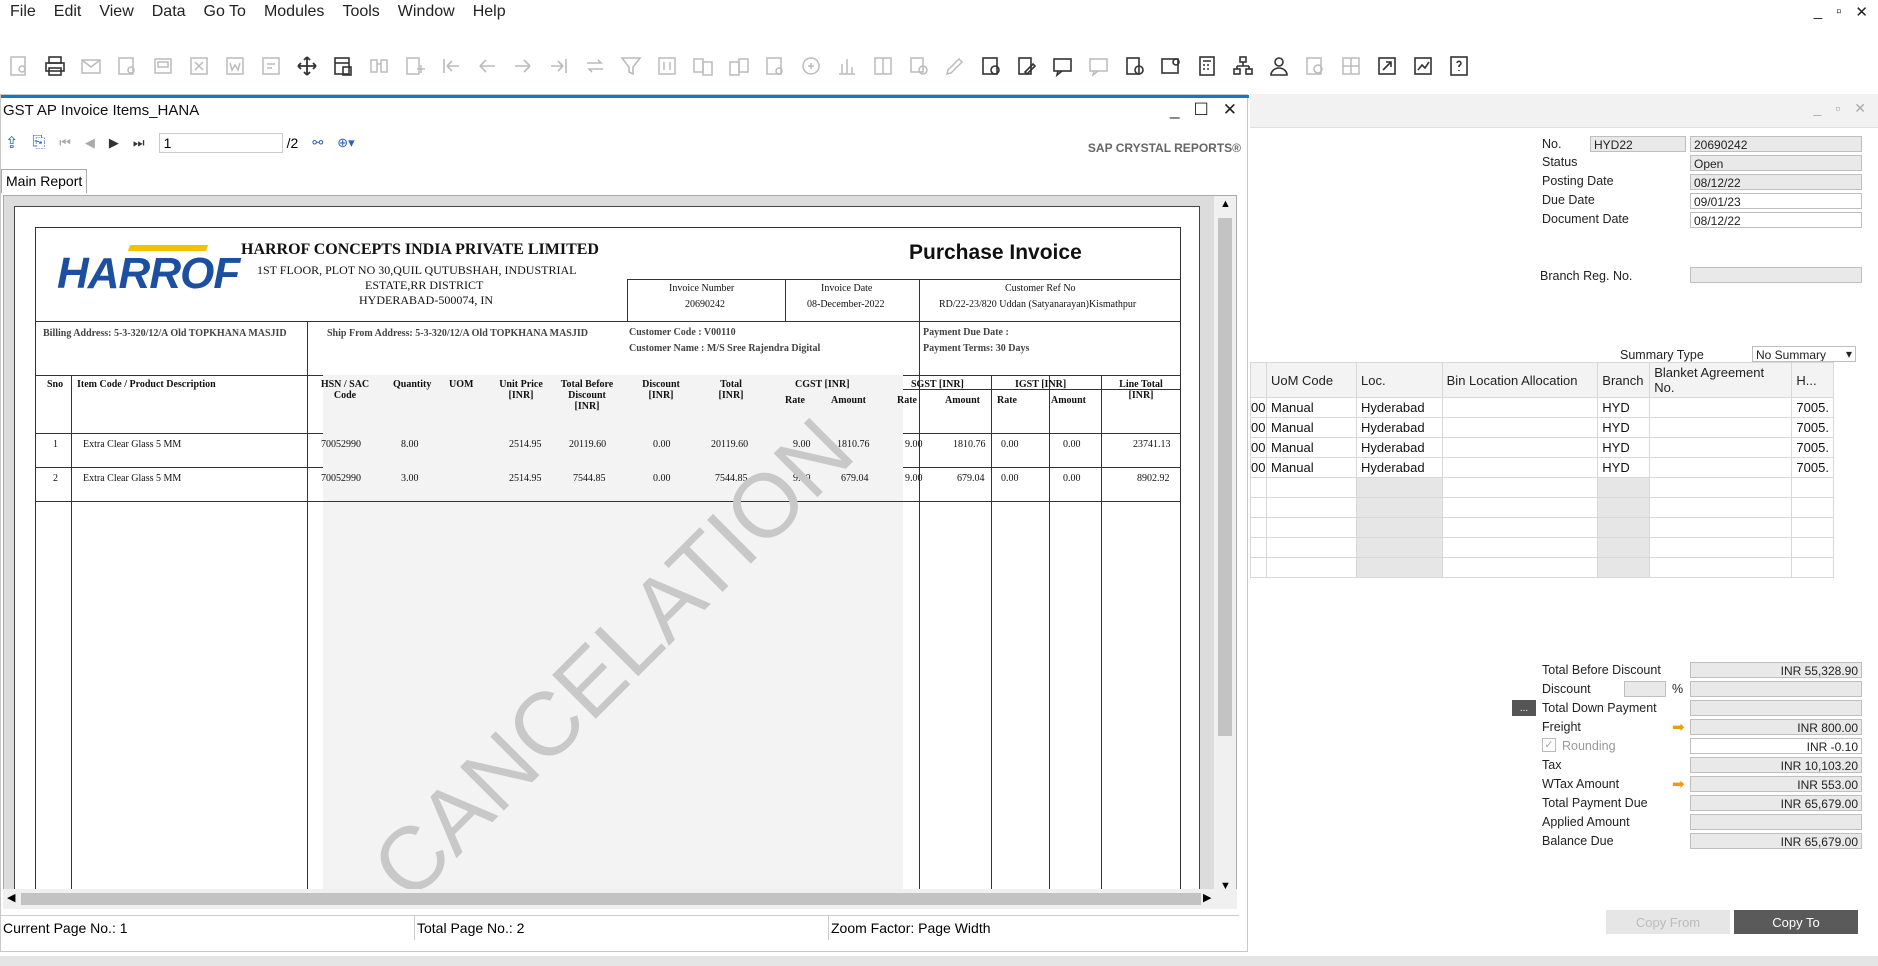 The height and width of the screenshot is (966, 1878). I want to click on print-icon: ⎘, so click(38, 143).